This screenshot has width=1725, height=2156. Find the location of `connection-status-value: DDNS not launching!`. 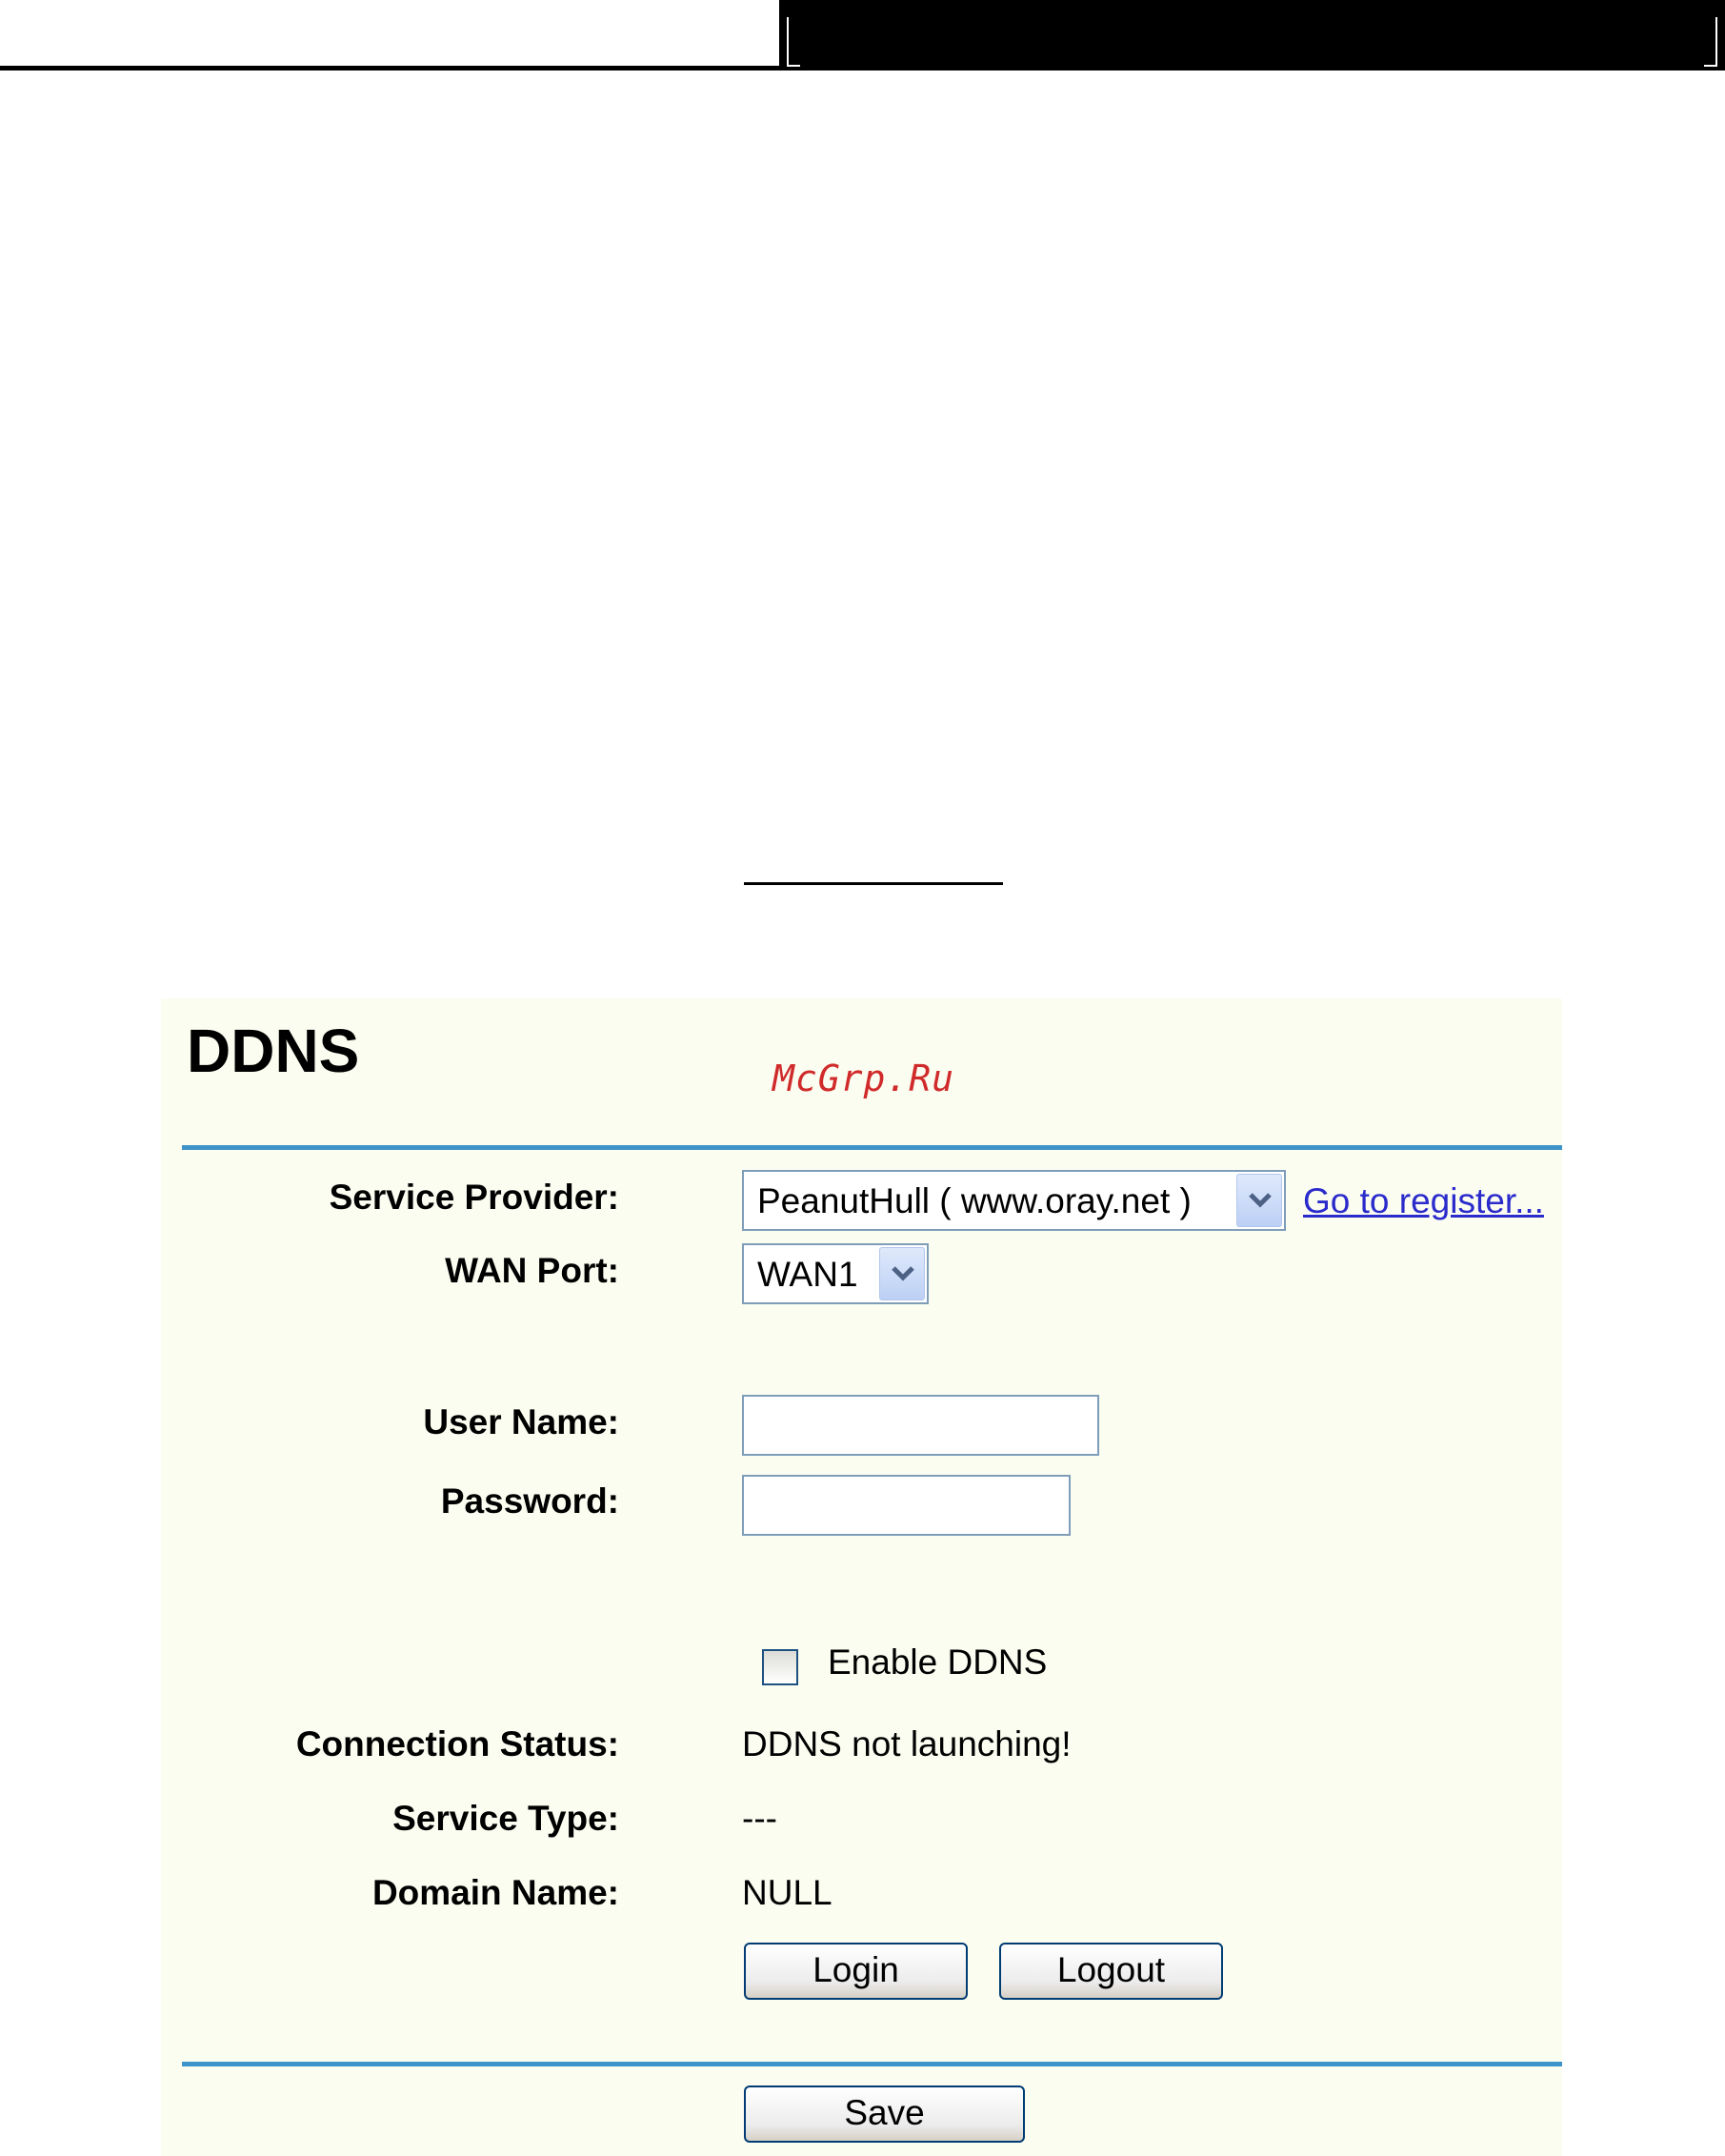

connection-status-value: DDNS not launching! is located at coordinates (907, 1743).